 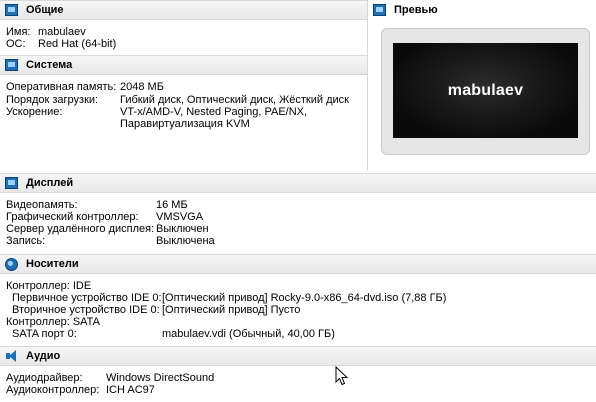 I want to click on section-title: Носители, so click(x=52, y=264).